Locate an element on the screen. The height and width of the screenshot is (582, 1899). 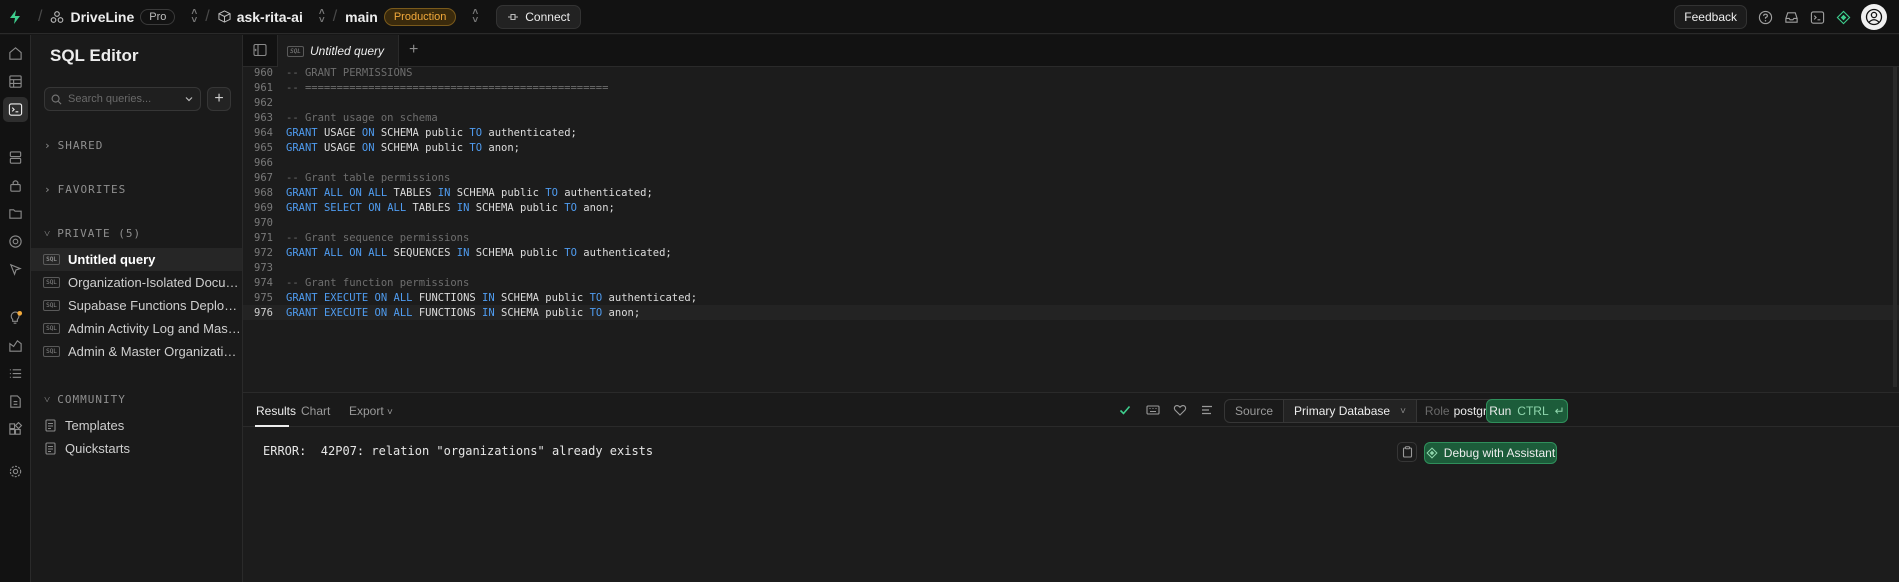
new-tab-button: + is located at coordinates (413, 50).